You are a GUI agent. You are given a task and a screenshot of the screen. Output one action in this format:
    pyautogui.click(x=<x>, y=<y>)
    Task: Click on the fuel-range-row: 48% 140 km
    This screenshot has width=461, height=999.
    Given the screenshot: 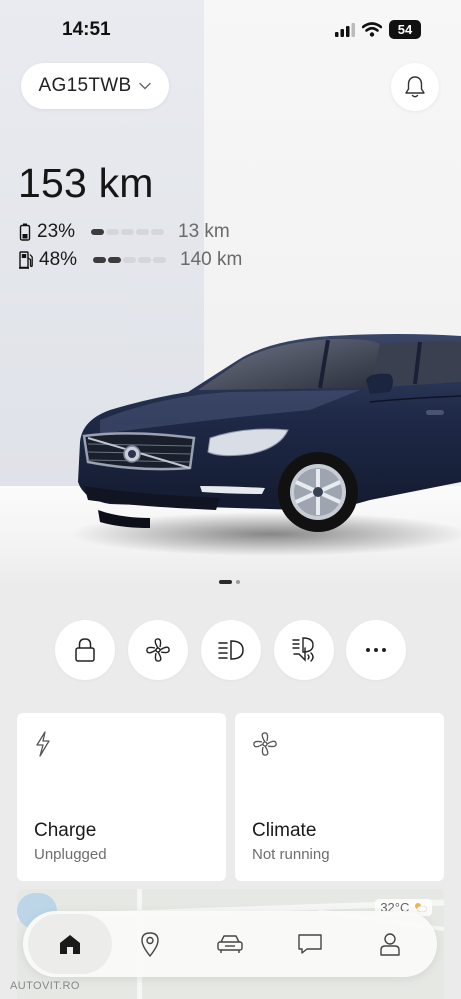 What is the action you would take?
    pyautogui.click(x=130, y=260)
    